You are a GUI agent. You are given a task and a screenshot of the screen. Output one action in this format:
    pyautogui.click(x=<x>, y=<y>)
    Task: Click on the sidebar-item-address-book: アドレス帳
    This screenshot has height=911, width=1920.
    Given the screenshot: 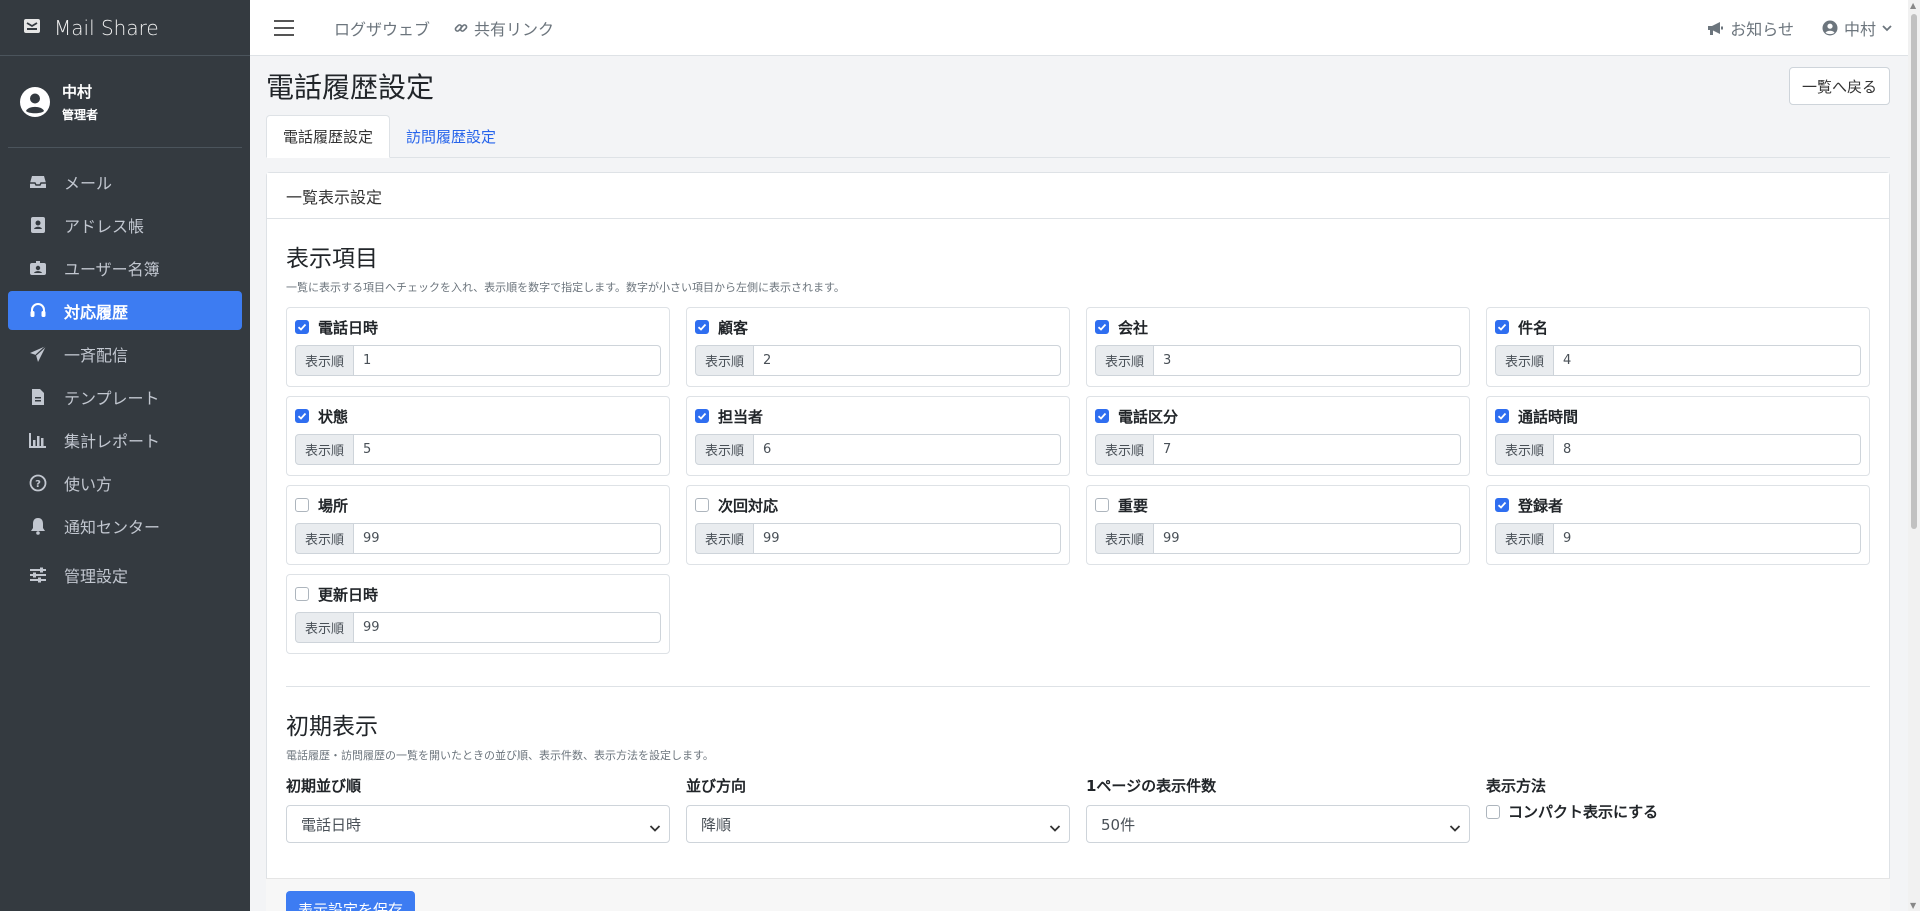 What is the action you would take?
    pyautogui.click(x=125, y=224)
    